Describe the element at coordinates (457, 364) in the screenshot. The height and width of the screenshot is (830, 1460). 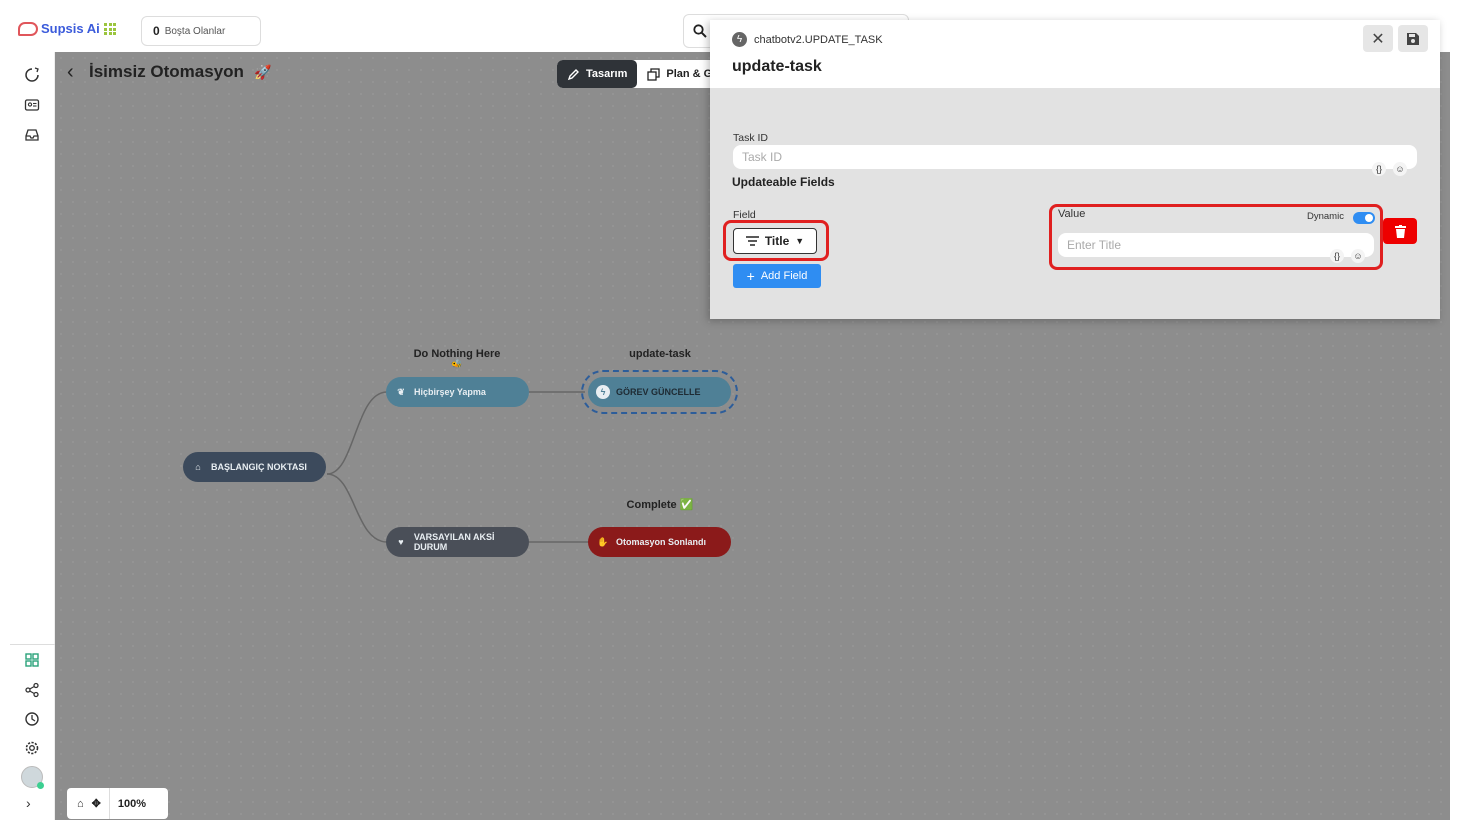
I see `noop-caption-emoji: 🐝` at that location.